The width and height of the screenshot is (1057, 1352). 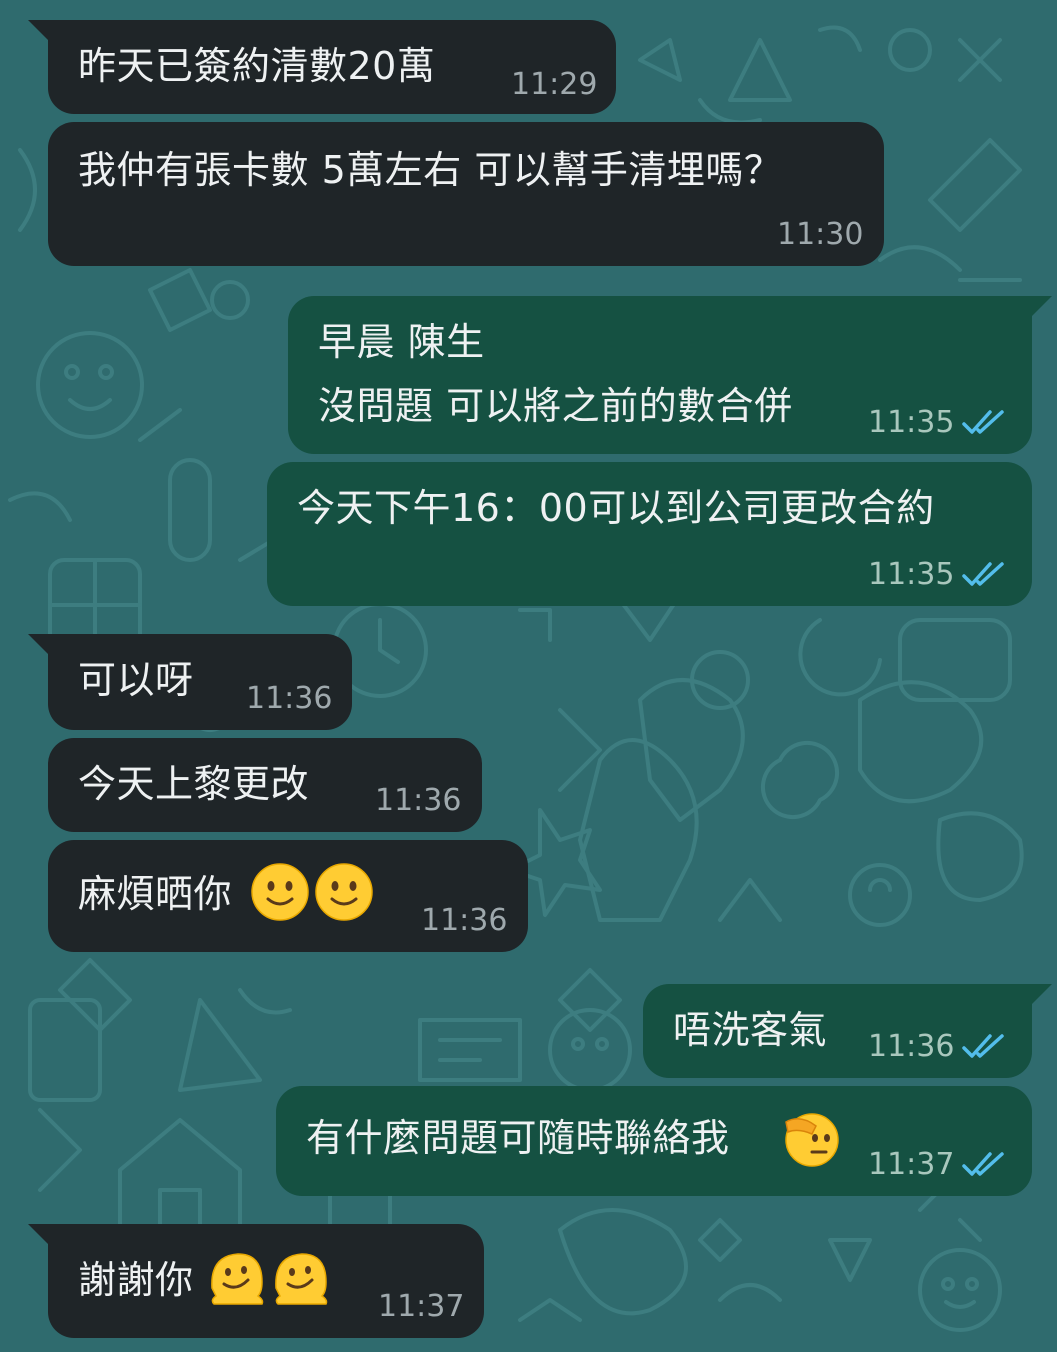 I want to click on message-bubble-incoming: 今天上黎更改 11:36, so click(x=265, y=785).